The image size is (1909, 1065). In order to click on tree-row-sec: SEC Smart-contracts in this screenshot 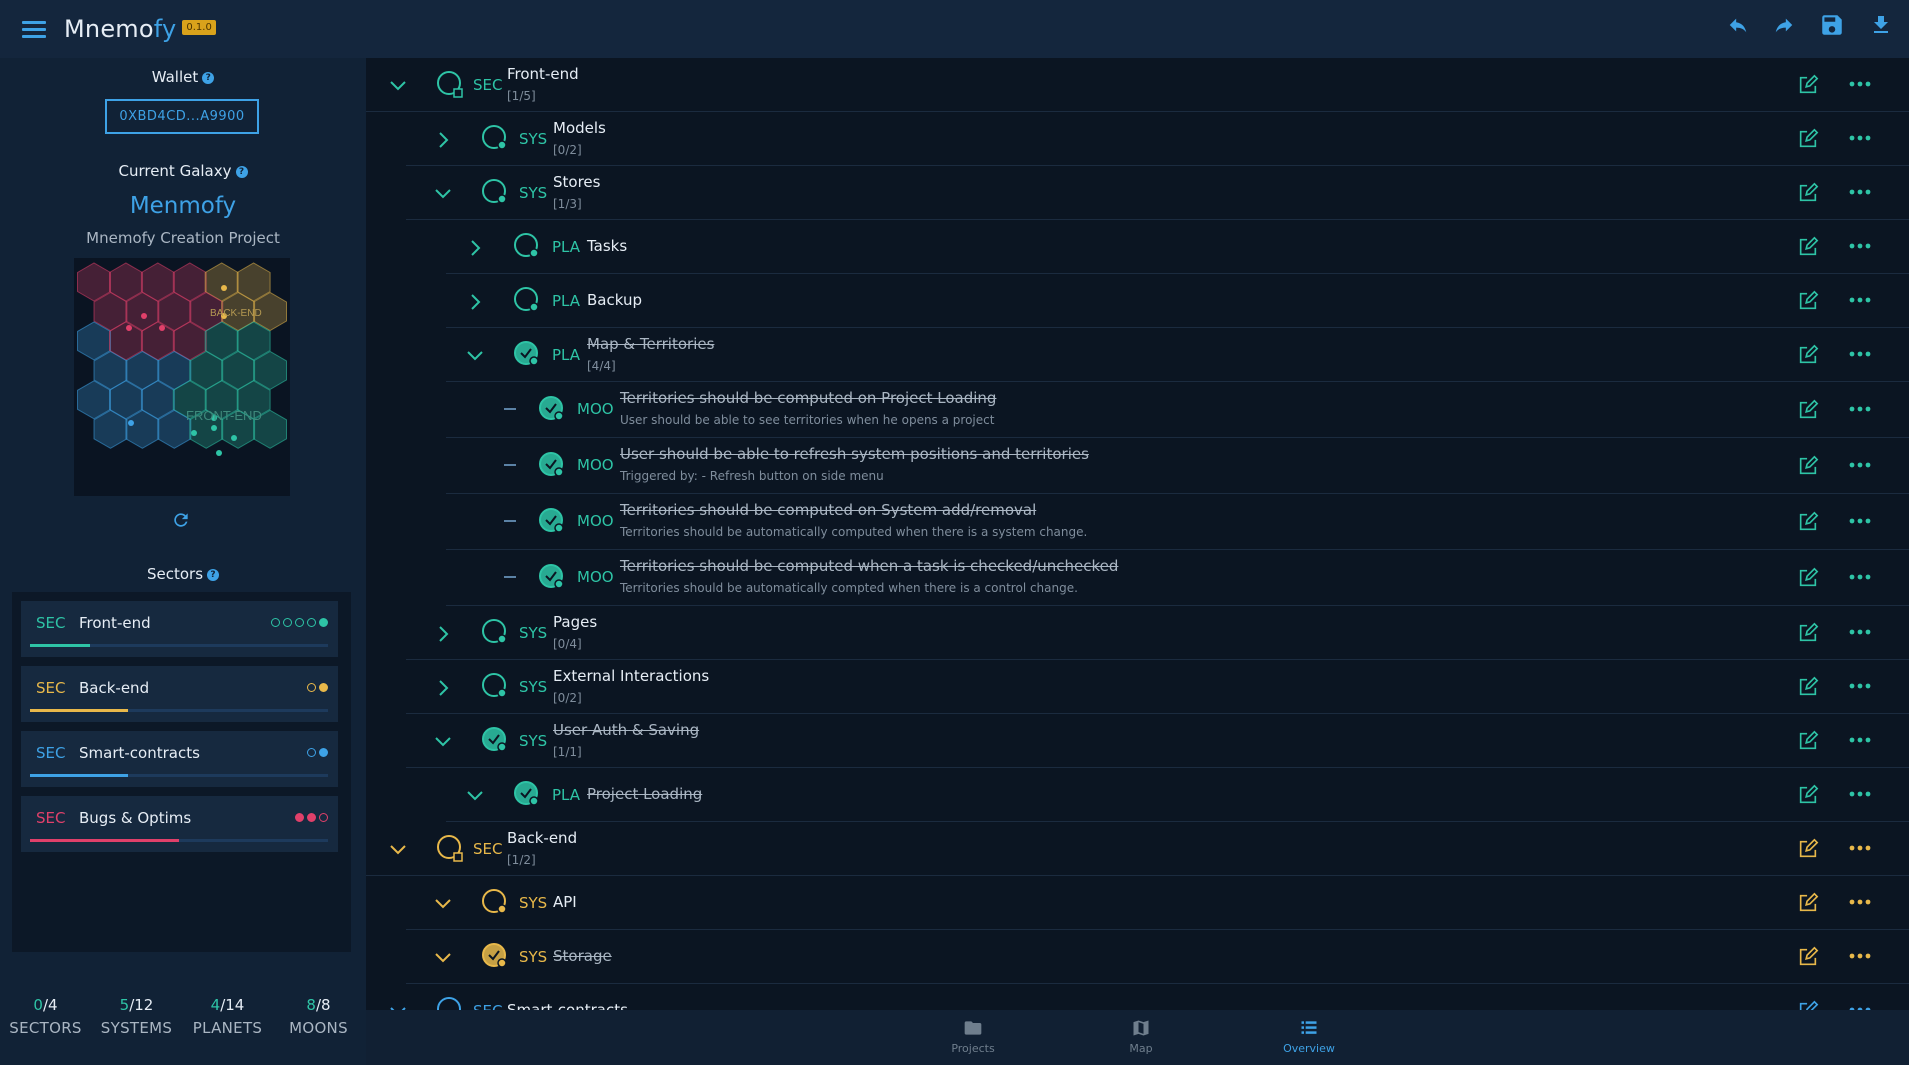, I will do `click(1137, 997)`.